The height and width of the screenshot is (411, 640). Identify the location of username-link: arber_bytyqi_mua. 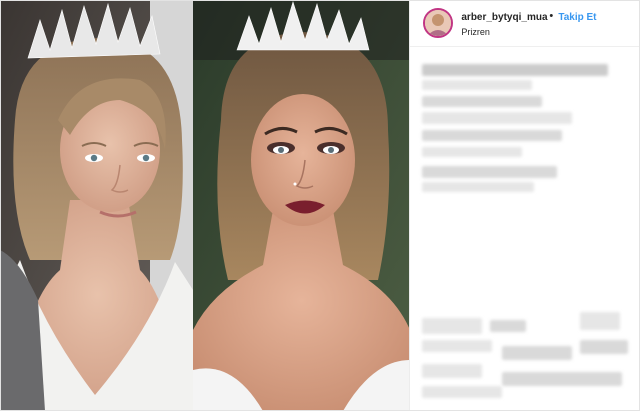
(504, 17).